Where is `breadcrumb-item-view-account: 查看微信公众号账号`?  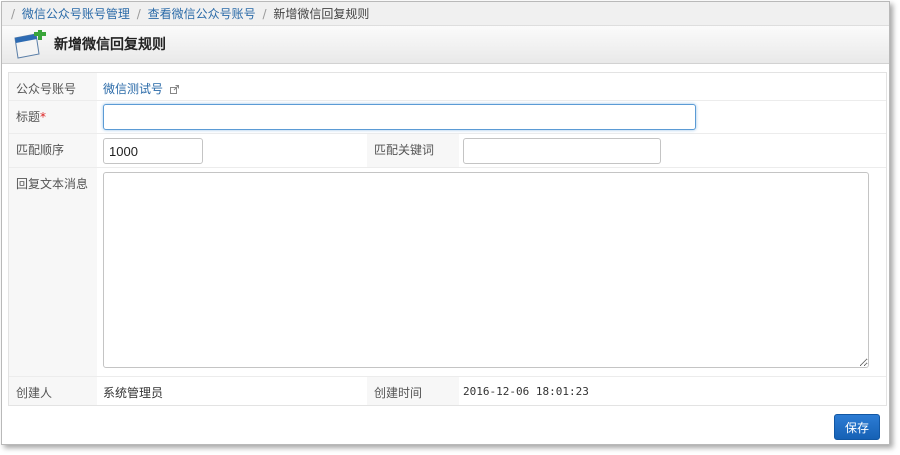
breadcrumb-item-view-account: 查看微信公众号账号 is located at coordinates (202, 14).